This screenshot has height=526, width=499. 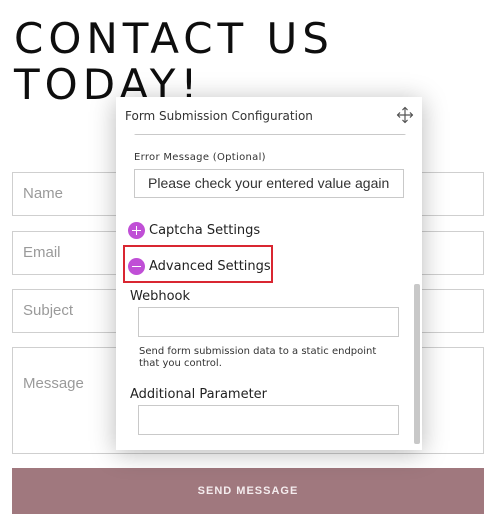 I want to click on advanced-settings-toggle: Advanced Settings, so click(x=199, y=266).